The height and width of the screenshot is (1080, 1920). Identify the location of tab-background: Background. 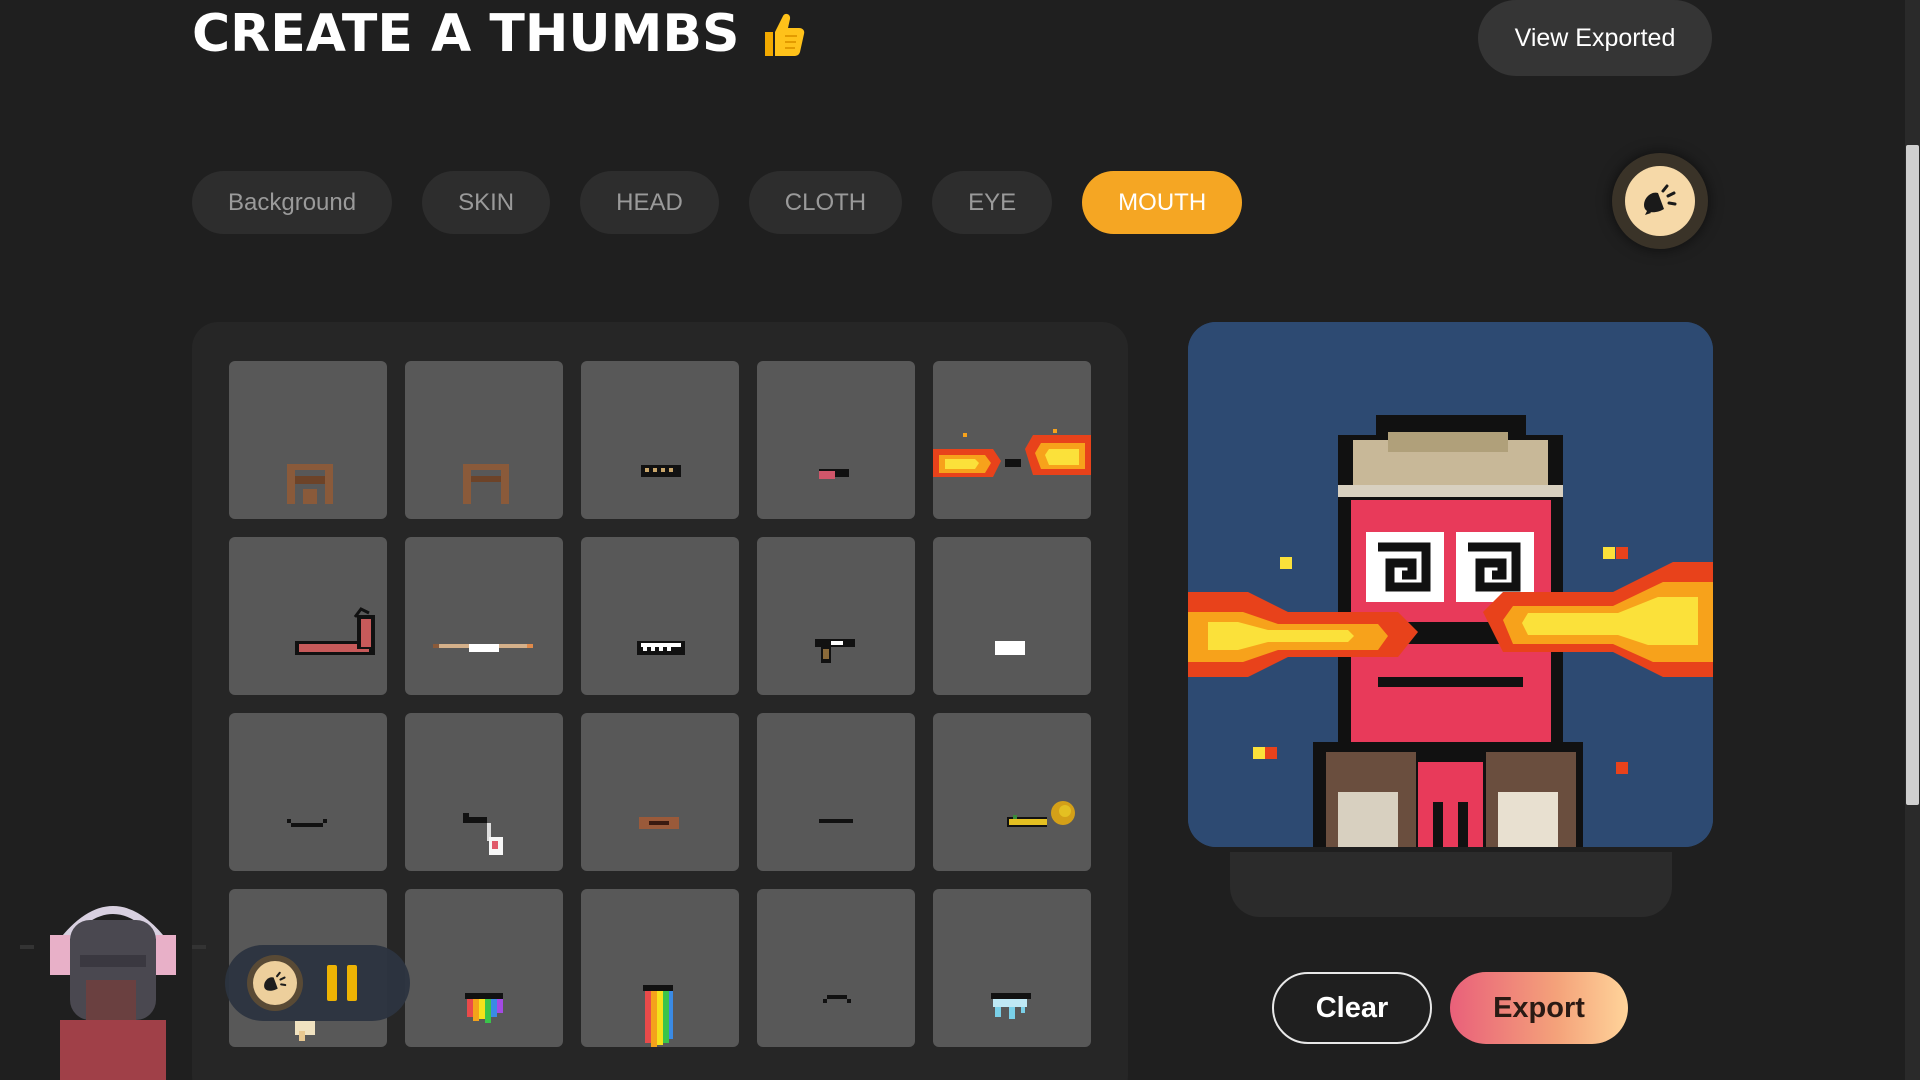
(292, 202).